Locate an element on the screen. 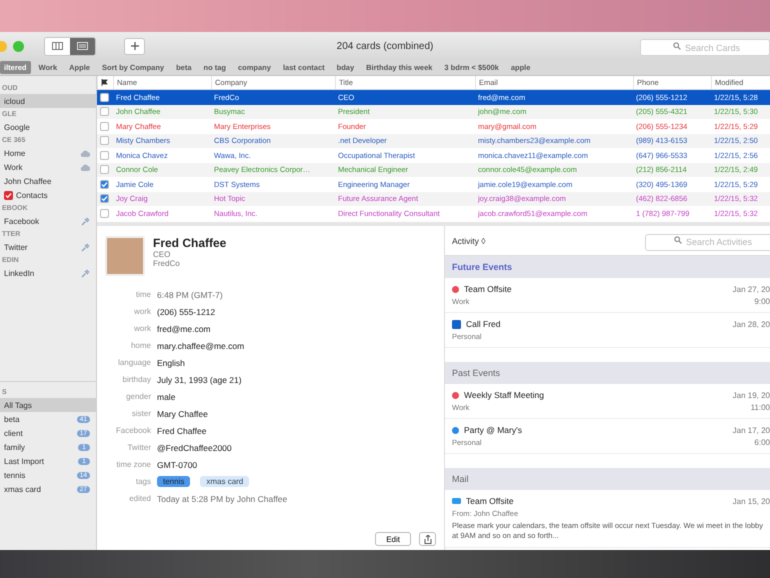 The width and height of the screenshot is (770, 578). sidebar-item: Google is located at coordinates (48, 127).